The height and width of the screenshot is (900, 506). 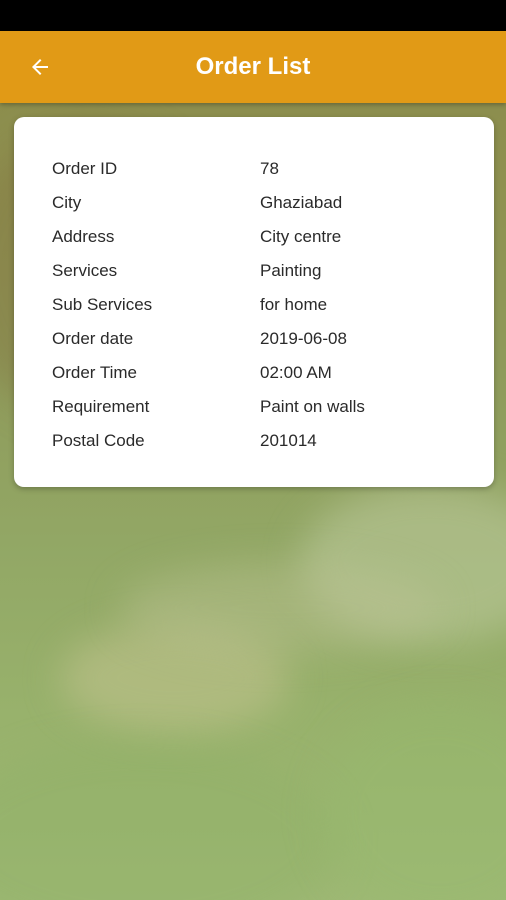 What do you see at coordinates (67, 202) in the screenshot?
I see `city-label: City` at bounding box center [67, 202].